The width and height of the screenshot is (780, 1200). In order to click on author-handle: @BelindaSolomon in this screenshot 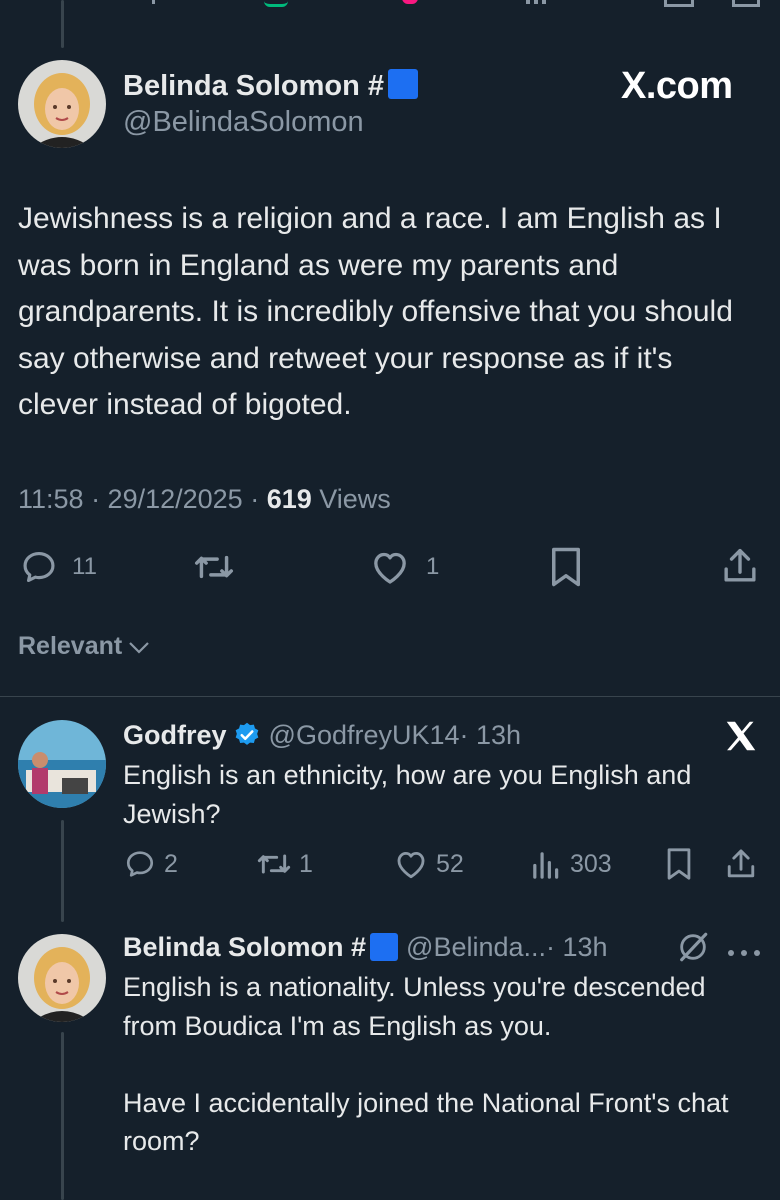, I will do `click(243, 122)`.